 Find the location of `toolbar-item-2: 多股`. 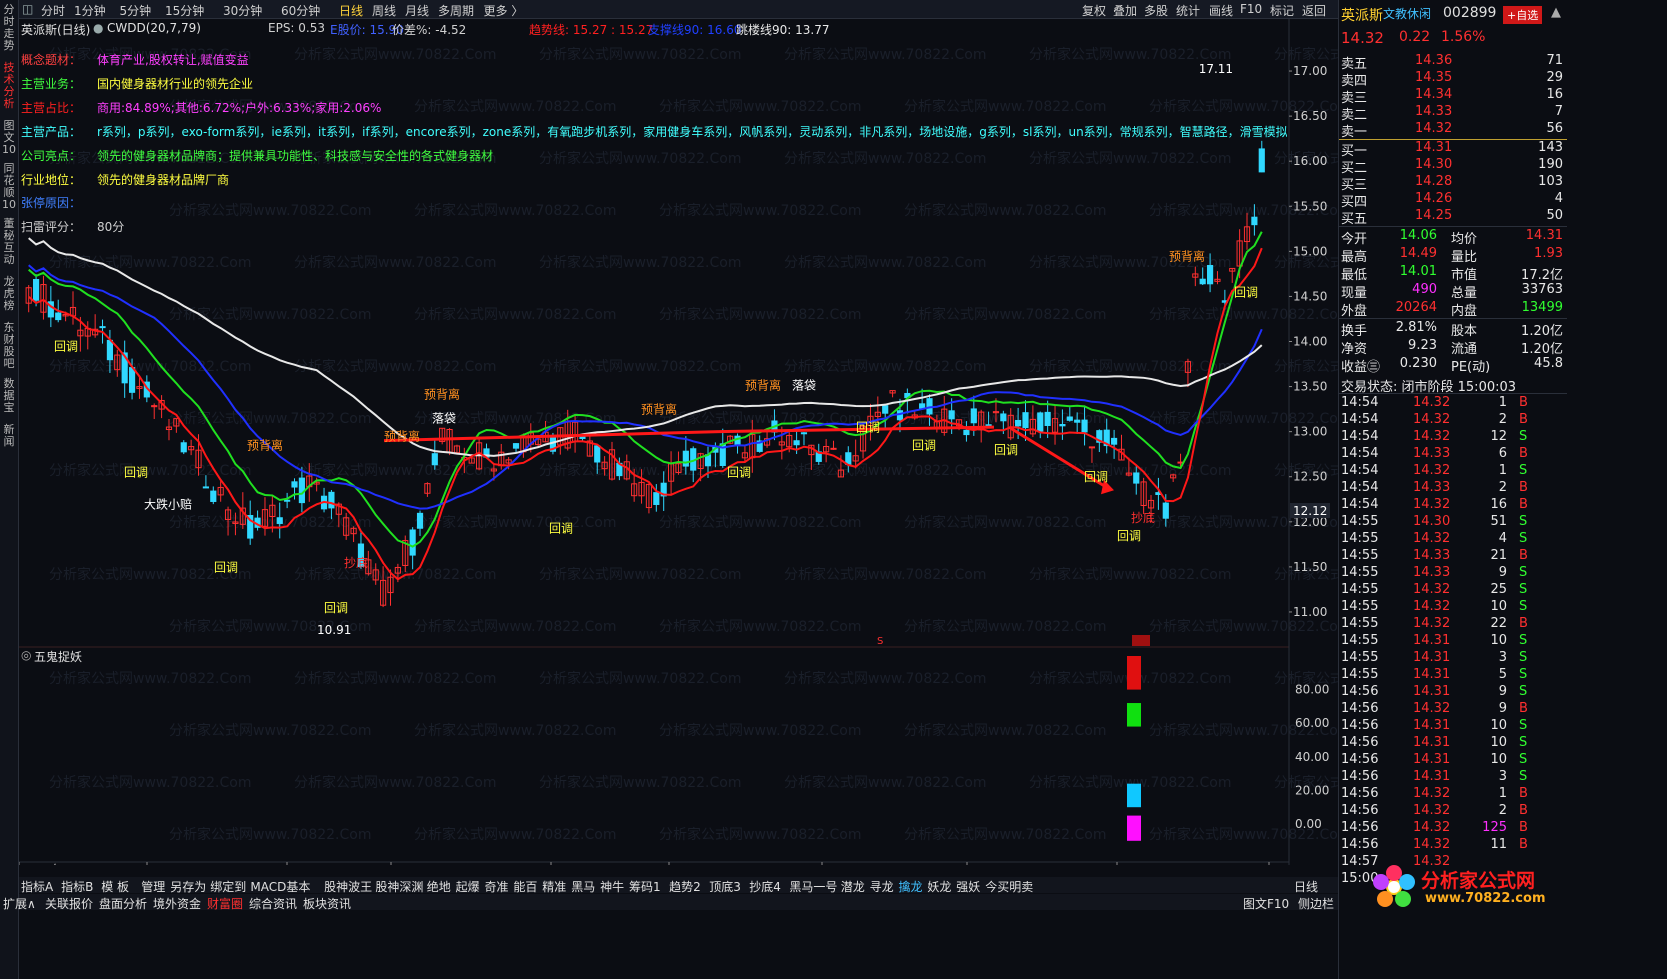

toolbar-item-2: 多股 is located at coordinates (1156, 10).